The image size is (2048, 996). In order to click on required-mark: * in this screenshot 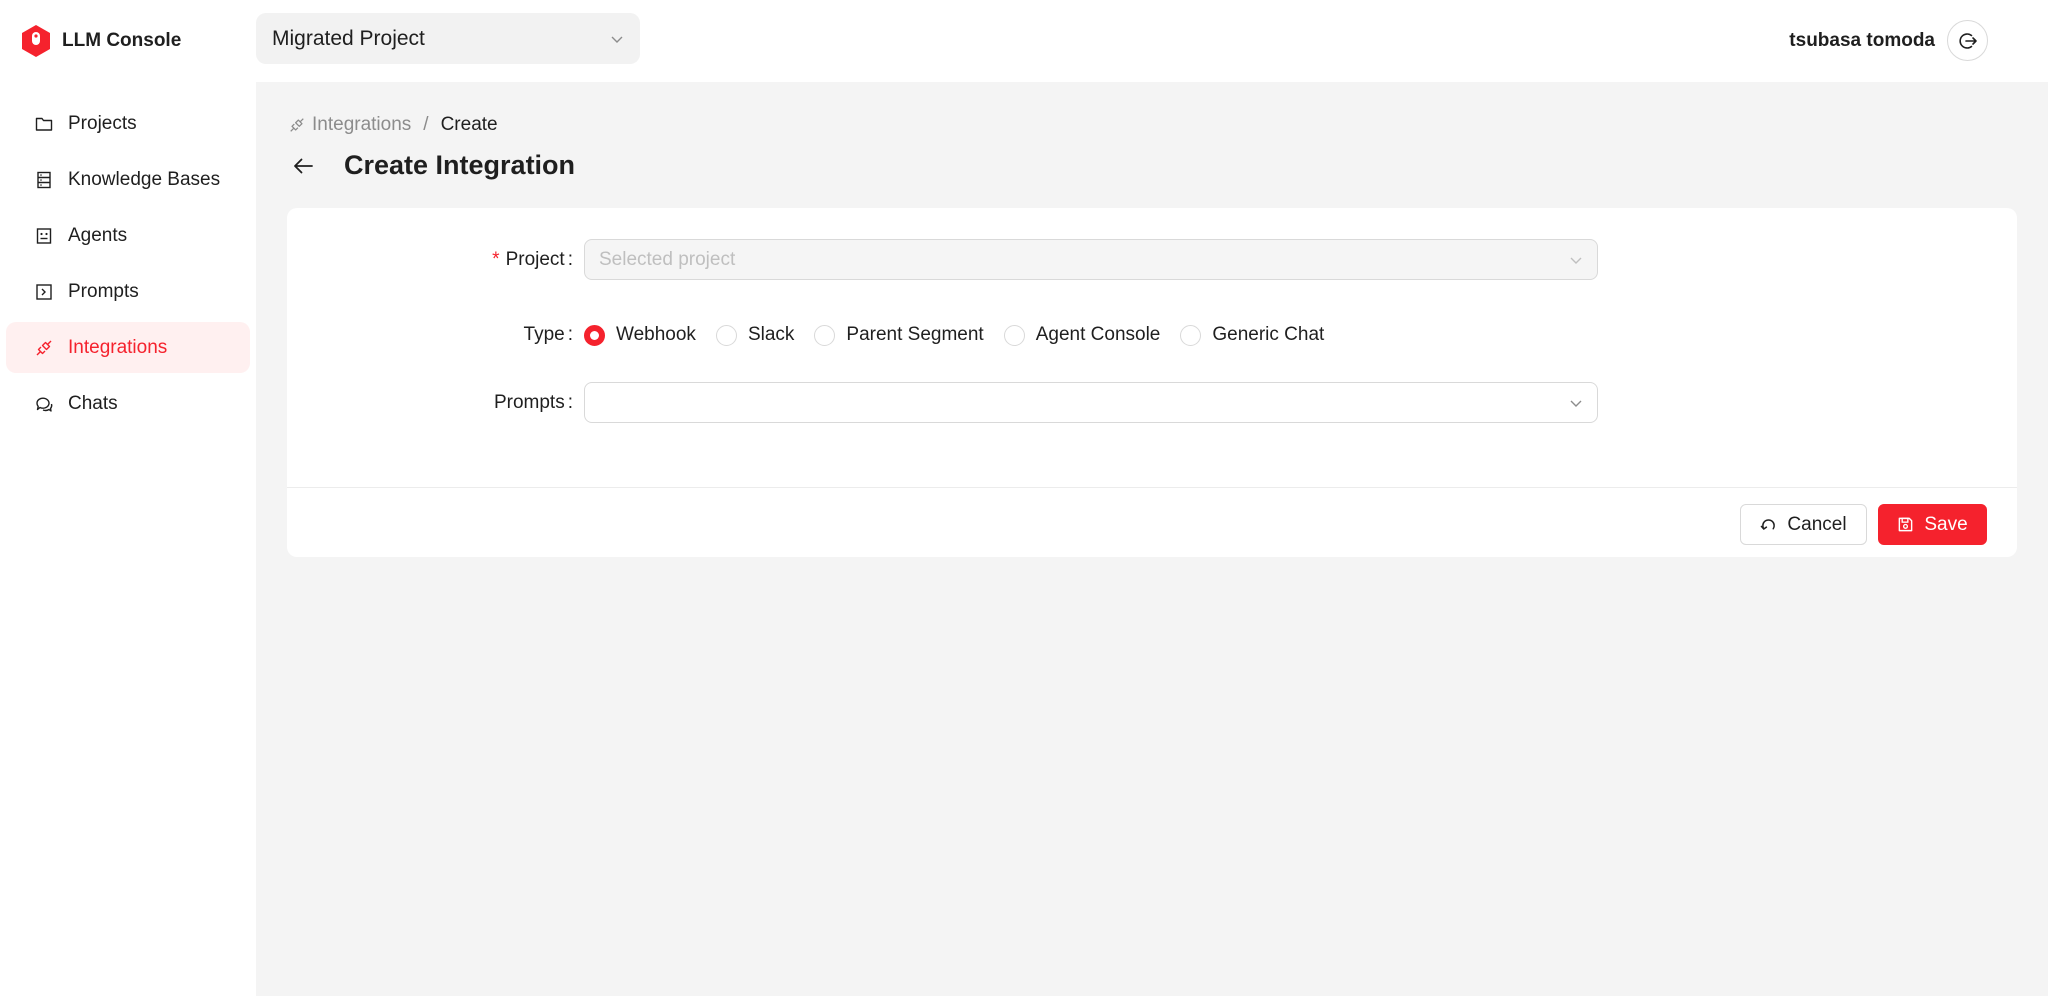, I will do `click(496, 259)`.